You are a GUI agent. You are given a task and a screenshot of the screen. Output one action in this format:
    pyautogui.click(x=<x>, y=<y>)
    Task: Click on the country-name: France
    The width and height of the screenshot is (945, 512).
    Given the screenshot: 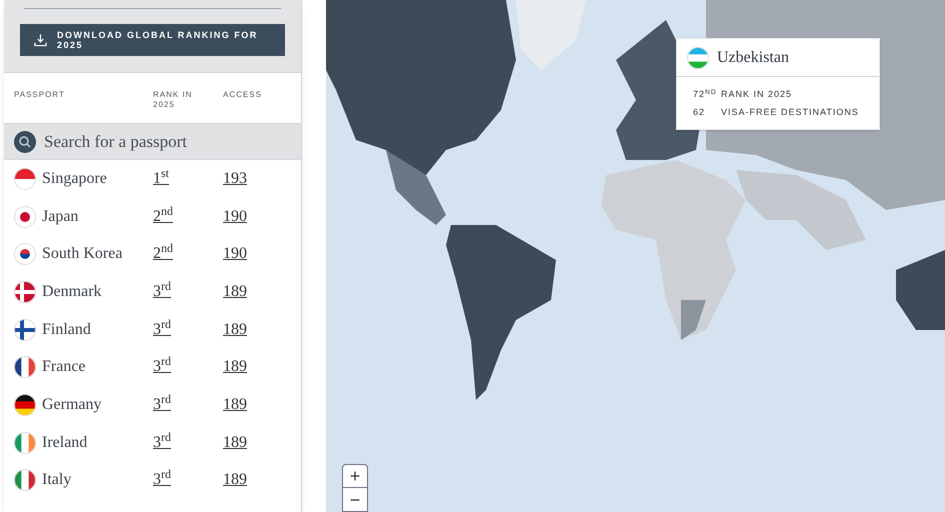 What is the action you would take?
    pyautogui.click(x=64, y=367)
    